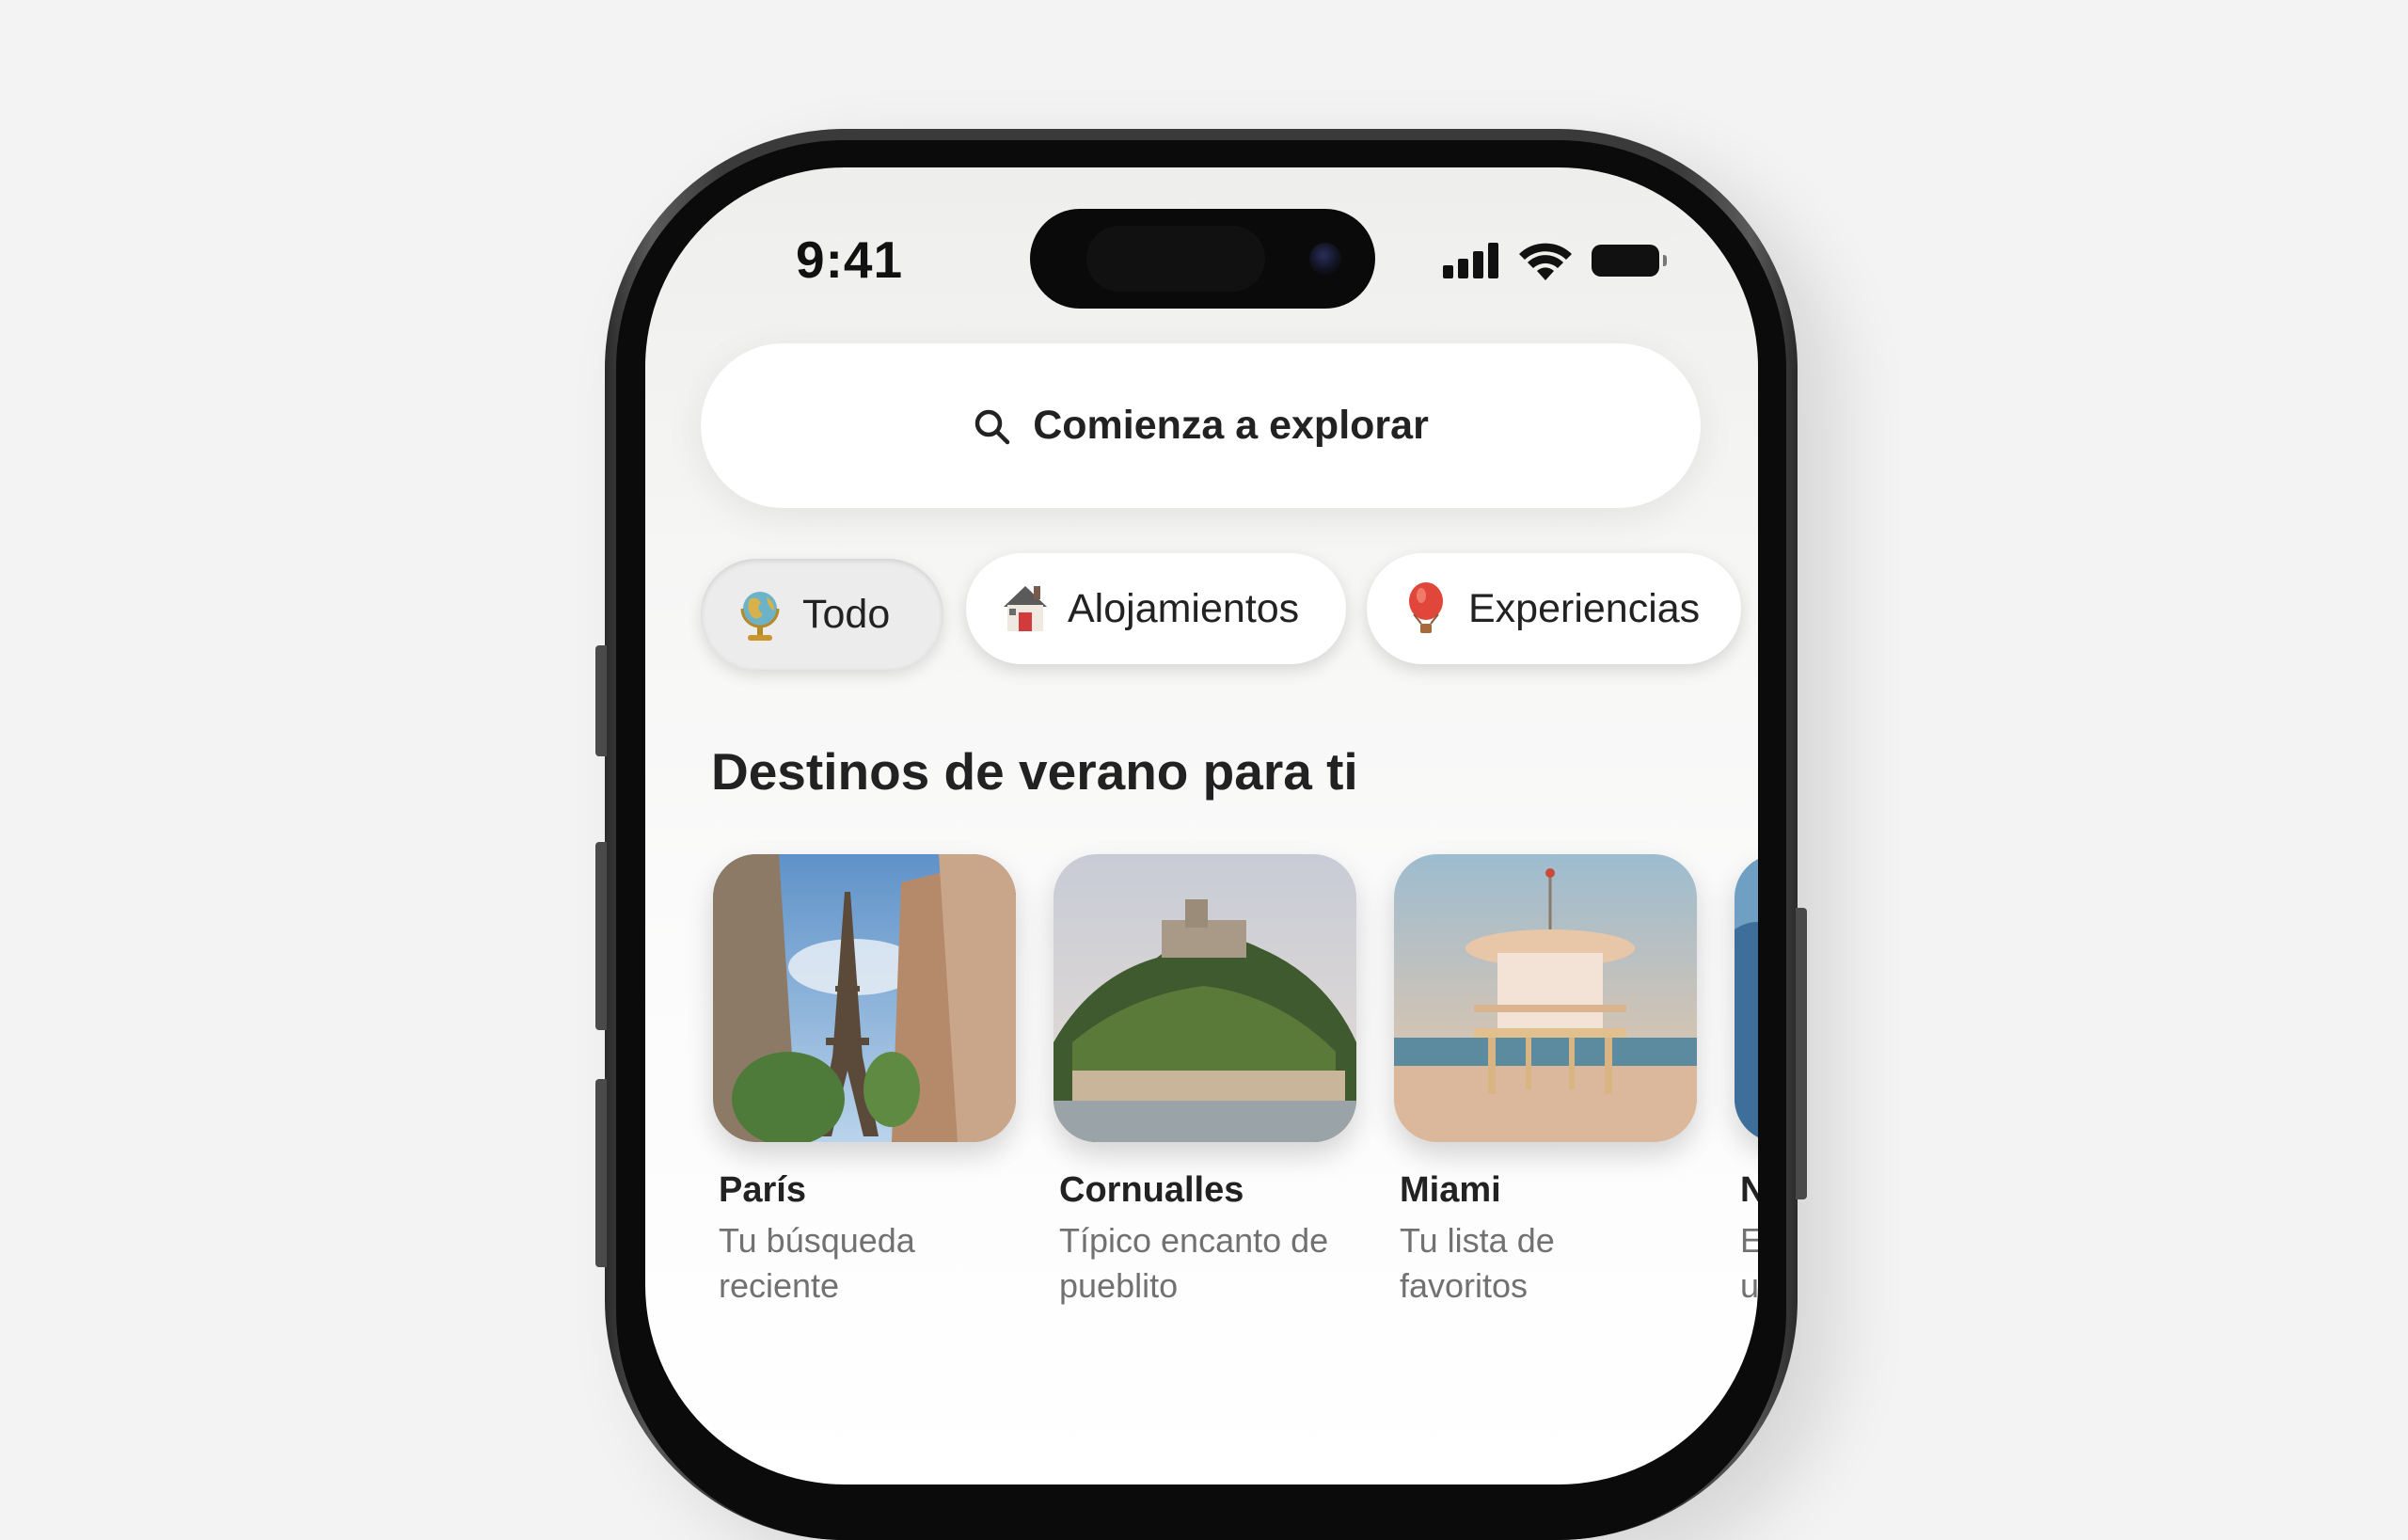  What do you see at coordinates (1152, 1190) in the screenshot?
I see `destination-title: Cornualles` at bounding box center [1152, 1190].